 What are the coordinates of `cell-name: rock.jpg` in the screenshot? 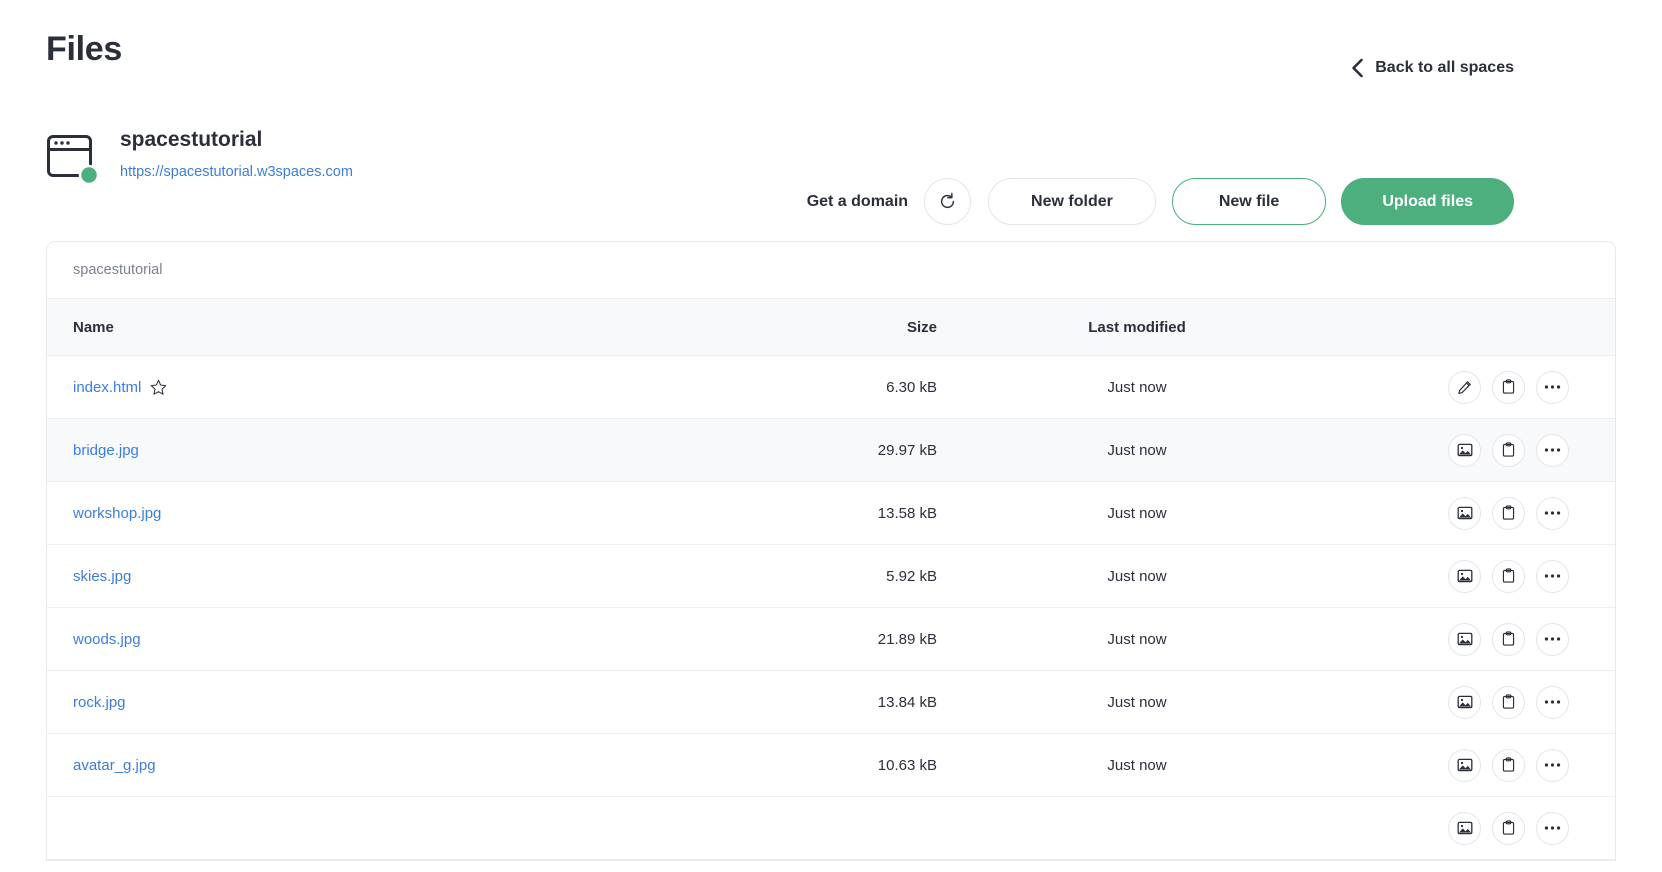 It's located at (367, 702).